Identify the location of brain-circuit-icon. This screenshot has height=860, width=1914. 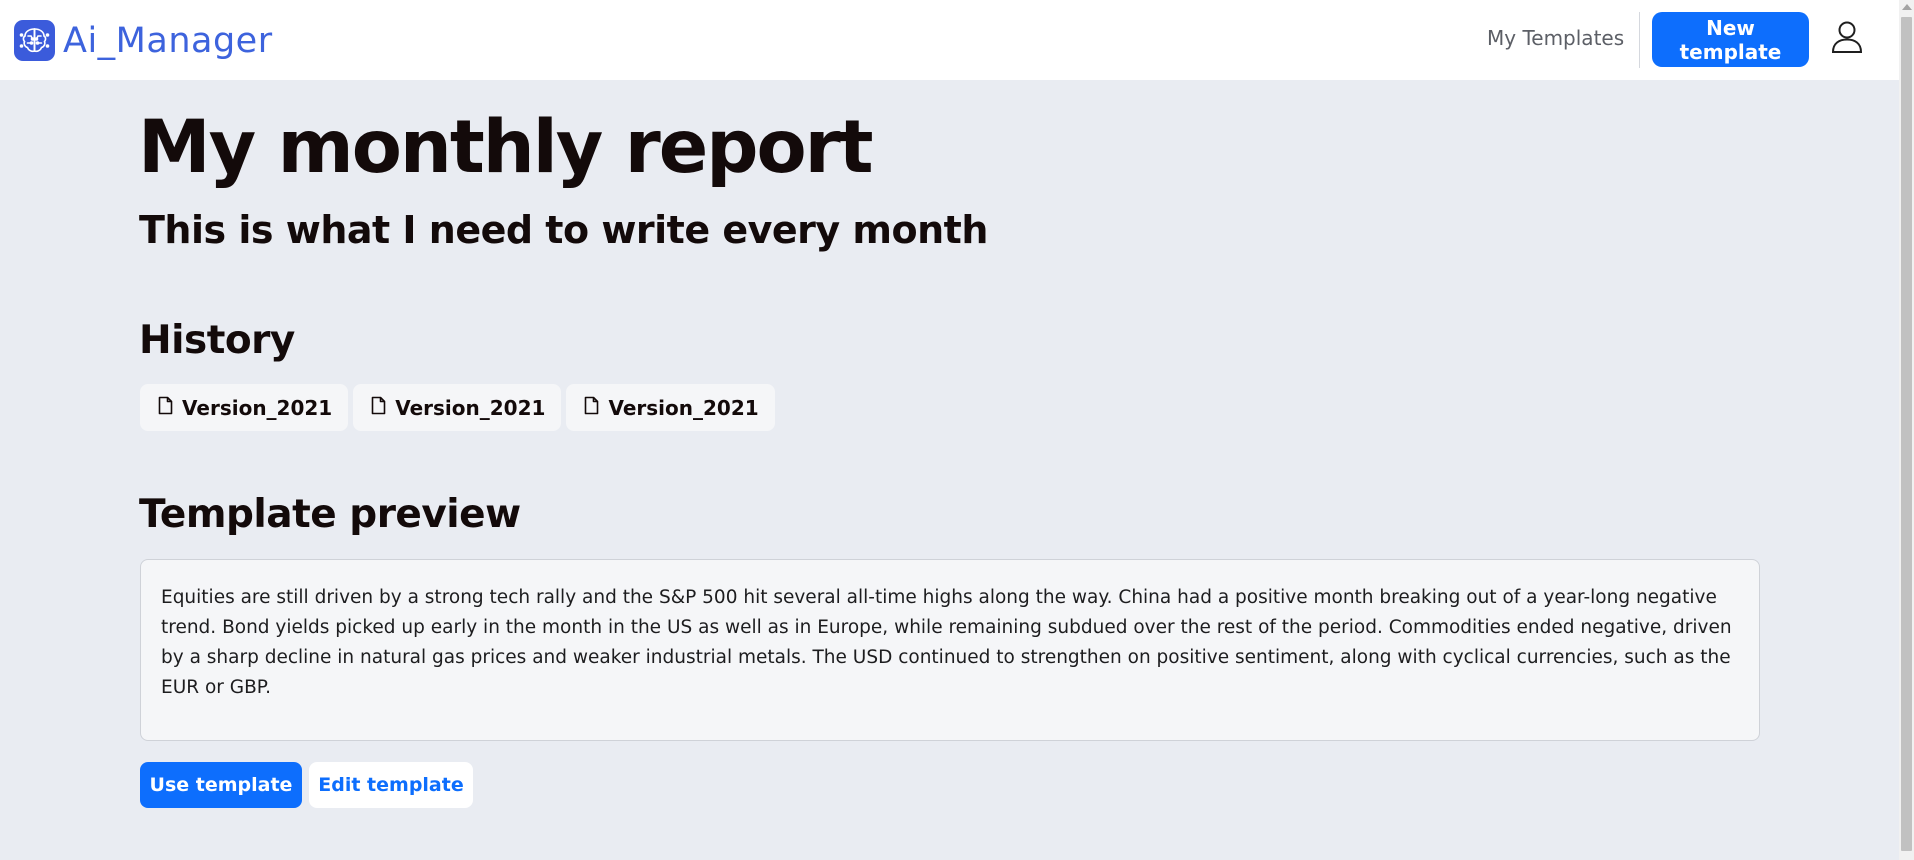
(34, 40).